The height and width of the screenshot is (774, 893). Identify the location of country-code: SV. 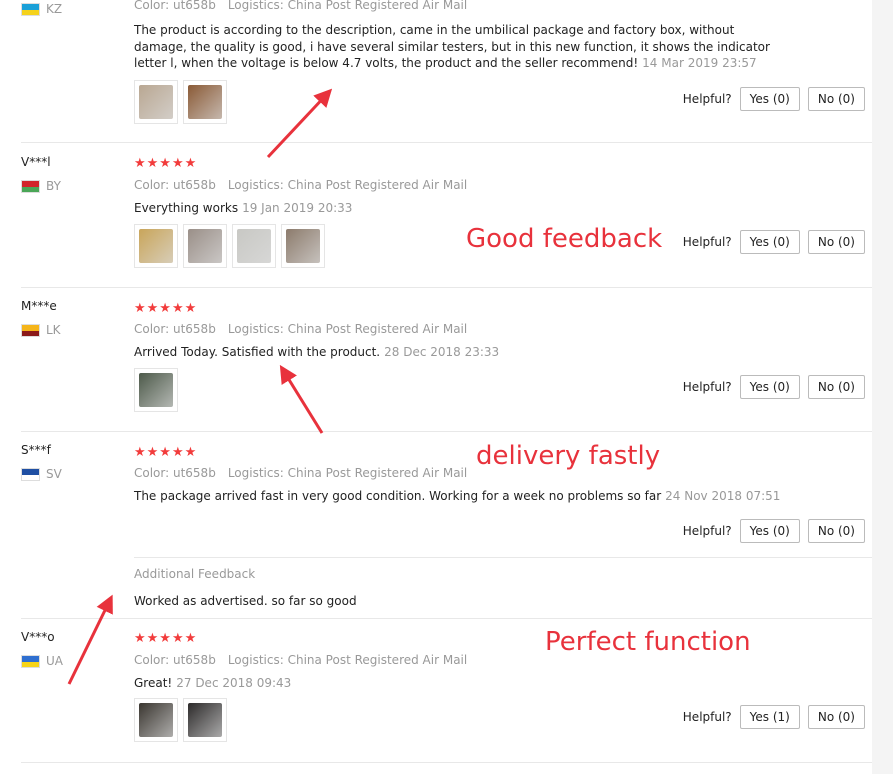
(54, 474).